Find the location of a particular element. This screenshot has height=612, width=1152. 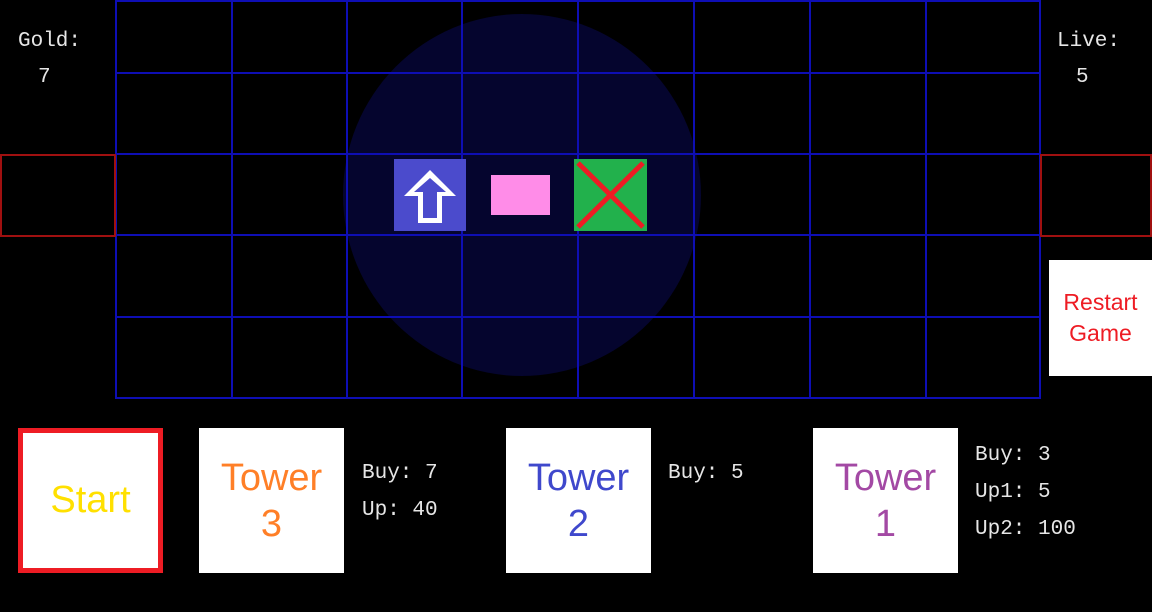

upgrade-tower is located at coordinates (430, 195).